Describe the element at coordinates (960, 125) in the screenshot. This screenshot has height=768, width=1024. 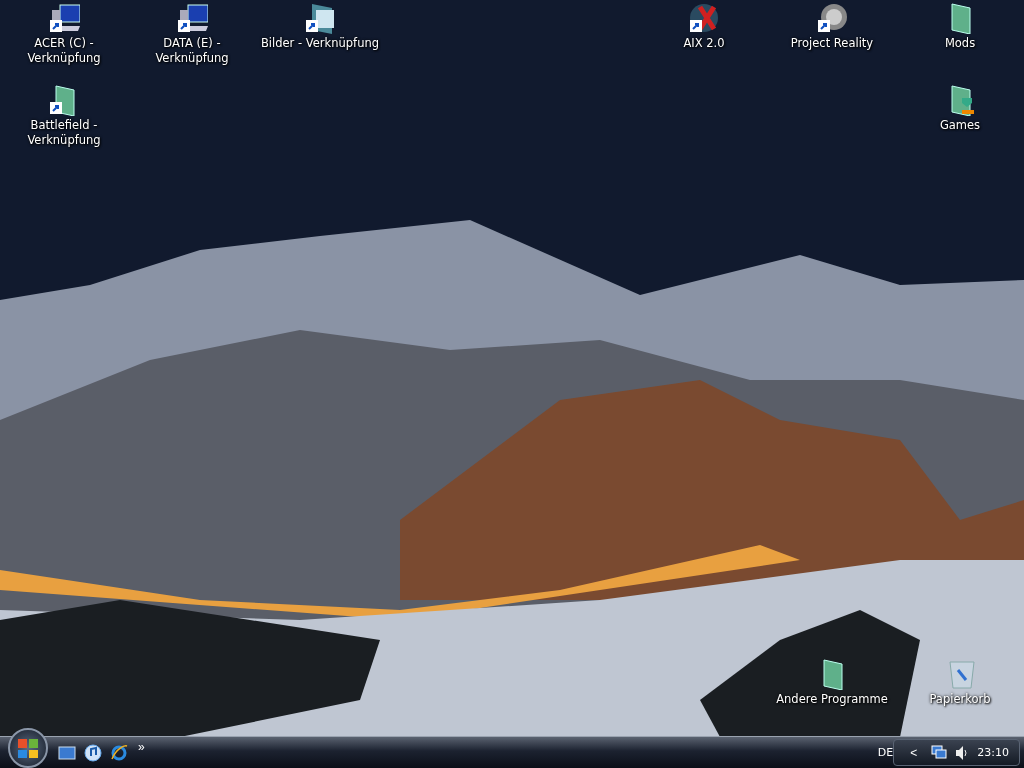
I see `desktop-icon-label: Games` at that location.